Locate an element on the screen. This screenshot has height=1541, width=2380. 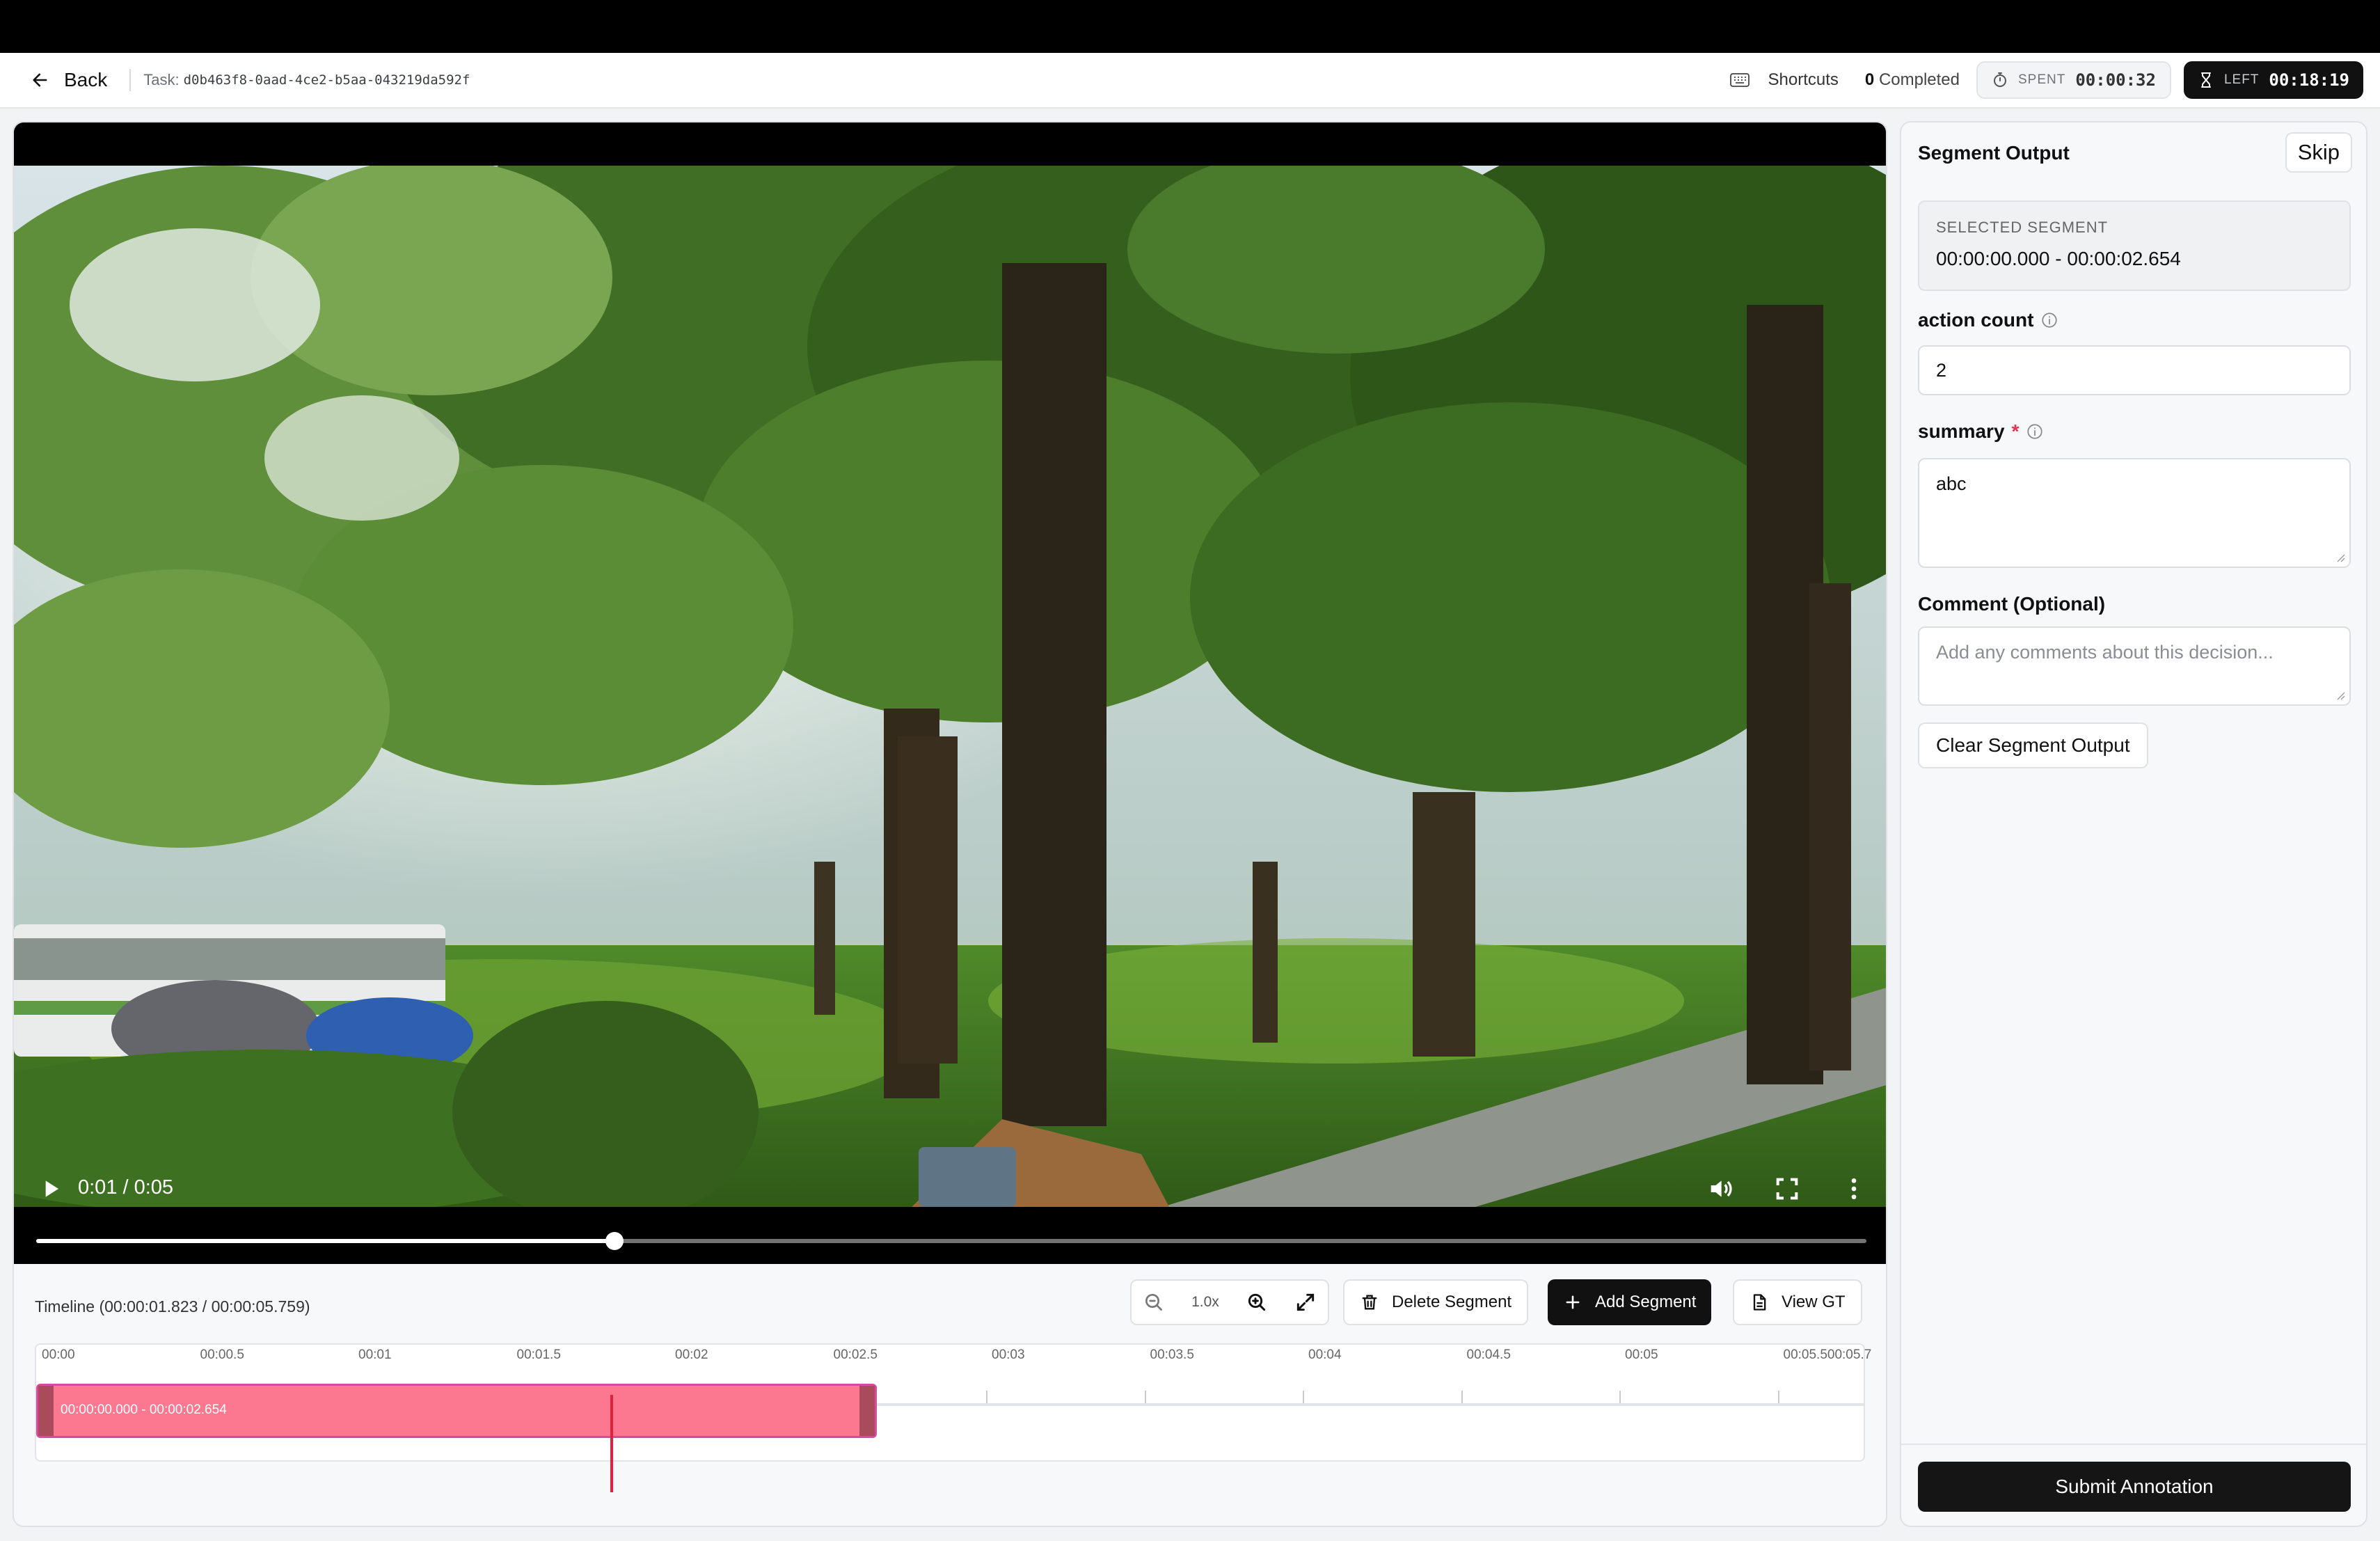
play-icon is located at coordinates (51, 1189).